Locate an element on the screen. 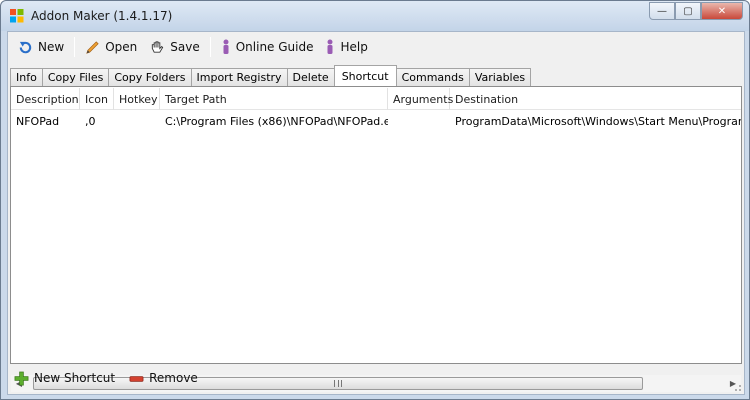 This screenshot has height=400, width=750. minimize-button: — is located at coordinates (662, 11).